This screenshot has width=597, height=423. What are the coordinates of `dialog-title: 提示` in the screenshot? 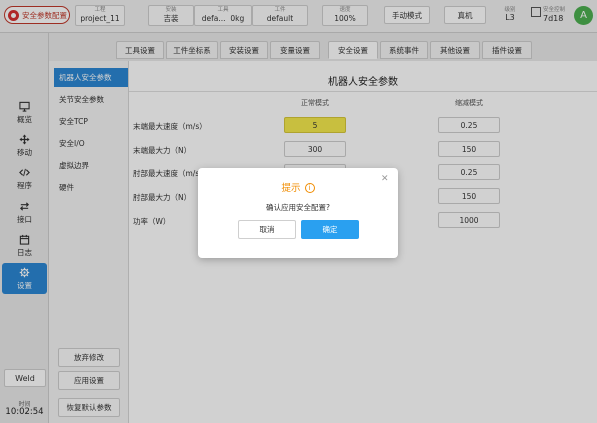 It's located at (291, 188).